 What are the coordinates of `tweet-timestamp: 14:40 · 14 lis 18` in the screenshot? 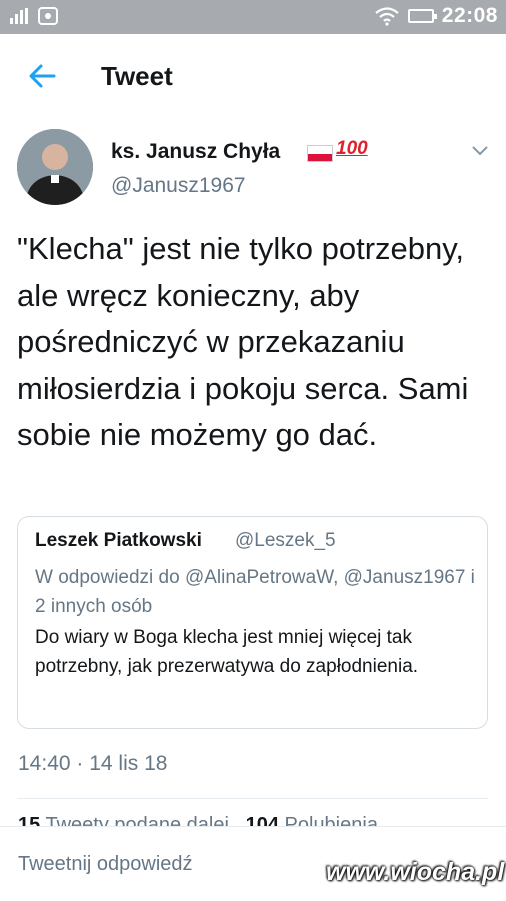 It's located at (93, 763).